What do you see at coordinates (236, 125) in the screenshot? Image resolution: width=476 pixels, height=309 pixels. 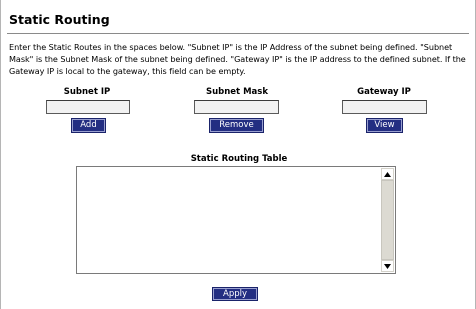 I see `remove-button: Remove` at bounding box center [236, 125].